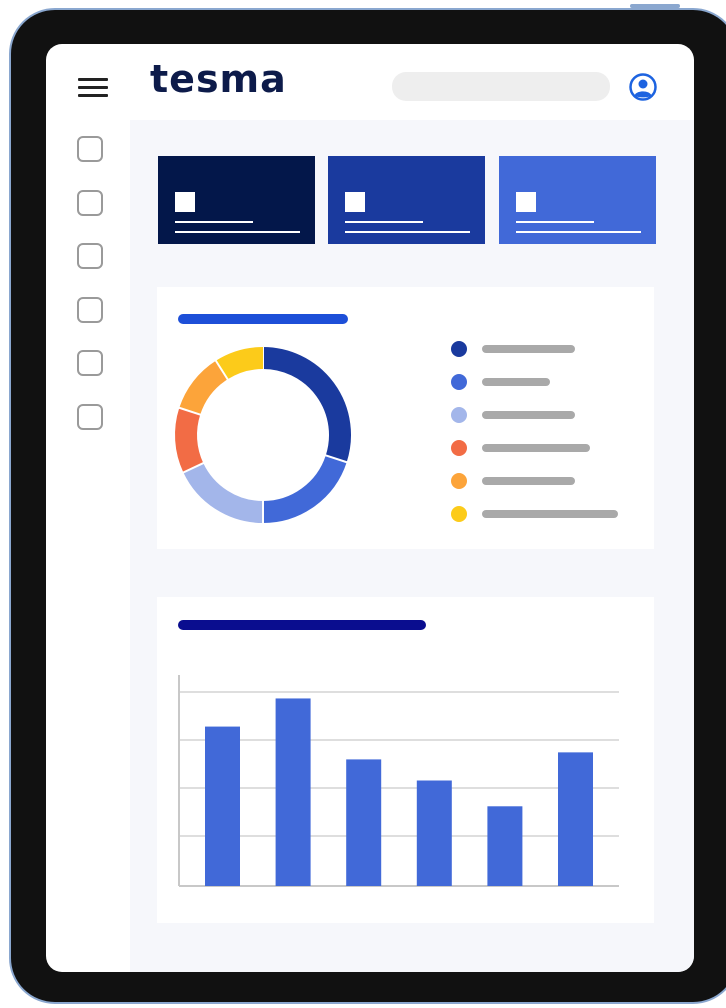 The image size is (726, 1008). What do you see at coordinates (93, 88) in the screenshot?
I see `hamburger-menu-icon` at bounding box center [93, 88].